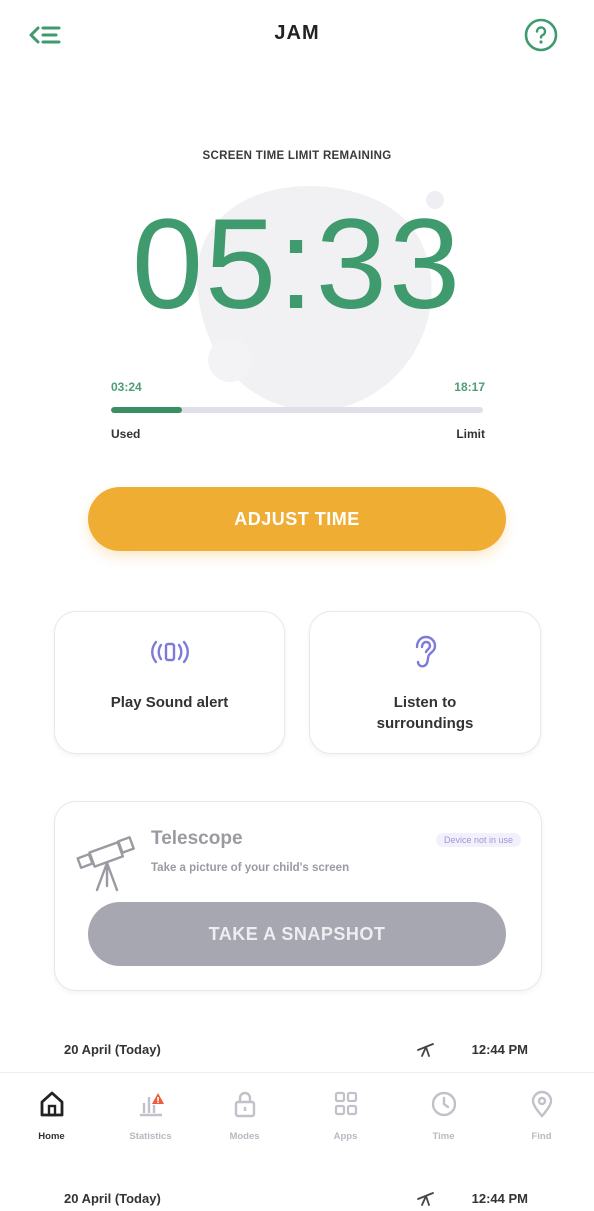  Describe the element at coordinates (542, 1104) in the screenshot. I see `location-pin-icon` at that location.